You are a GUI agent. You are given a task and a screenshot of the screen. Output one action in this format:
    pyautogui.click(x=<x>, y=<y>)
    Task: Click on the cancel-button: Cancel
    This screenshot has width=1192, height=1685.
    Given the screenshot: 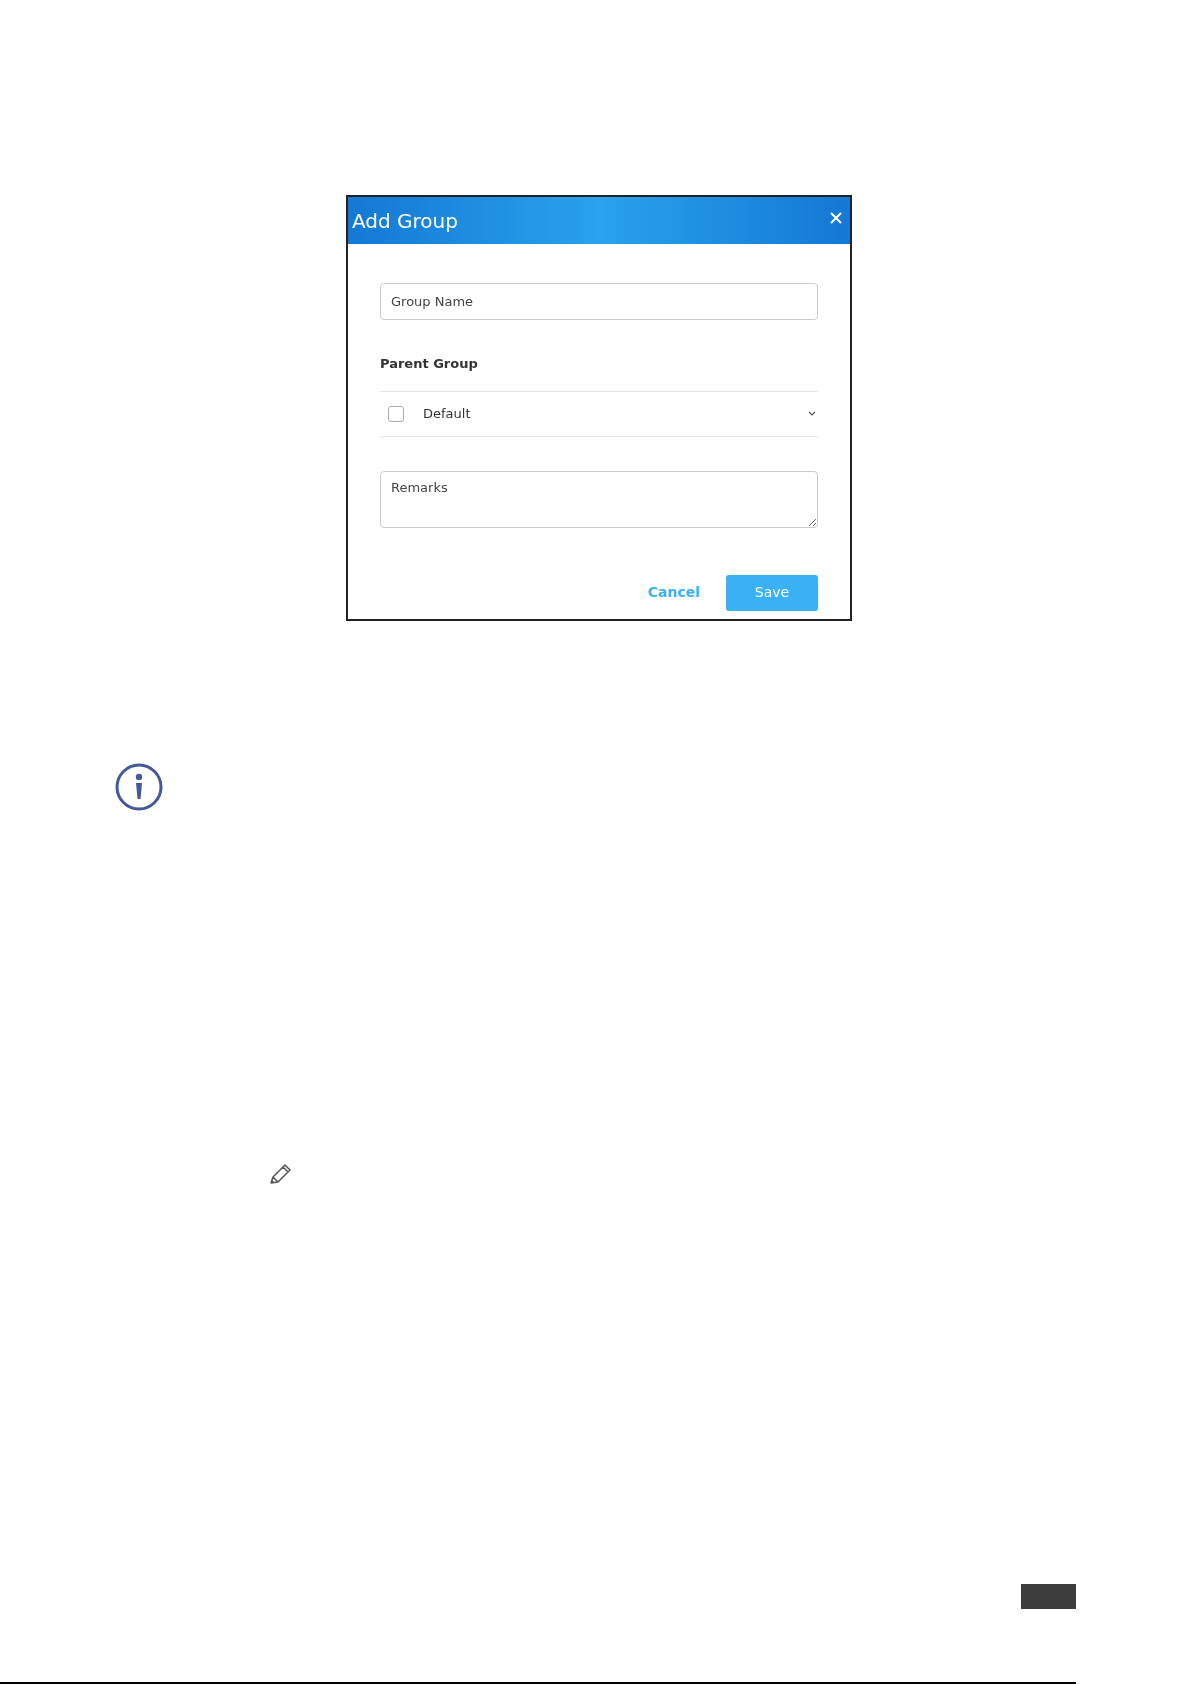 What is the action you would take?
    pyautogui.click(x=673, y=592)
    